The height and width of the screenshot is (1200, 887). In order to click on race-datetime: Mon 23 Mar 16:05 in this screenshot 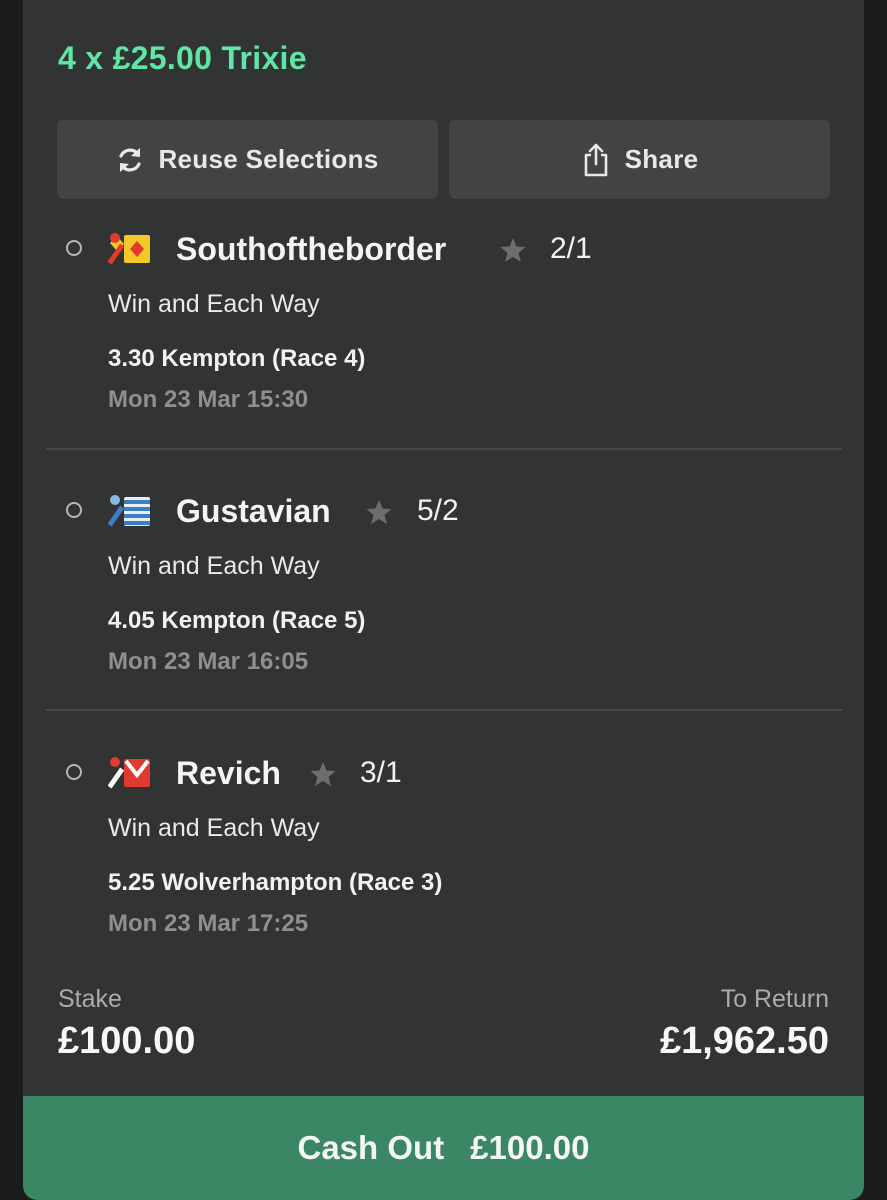, I will do `click(208, 661)`.